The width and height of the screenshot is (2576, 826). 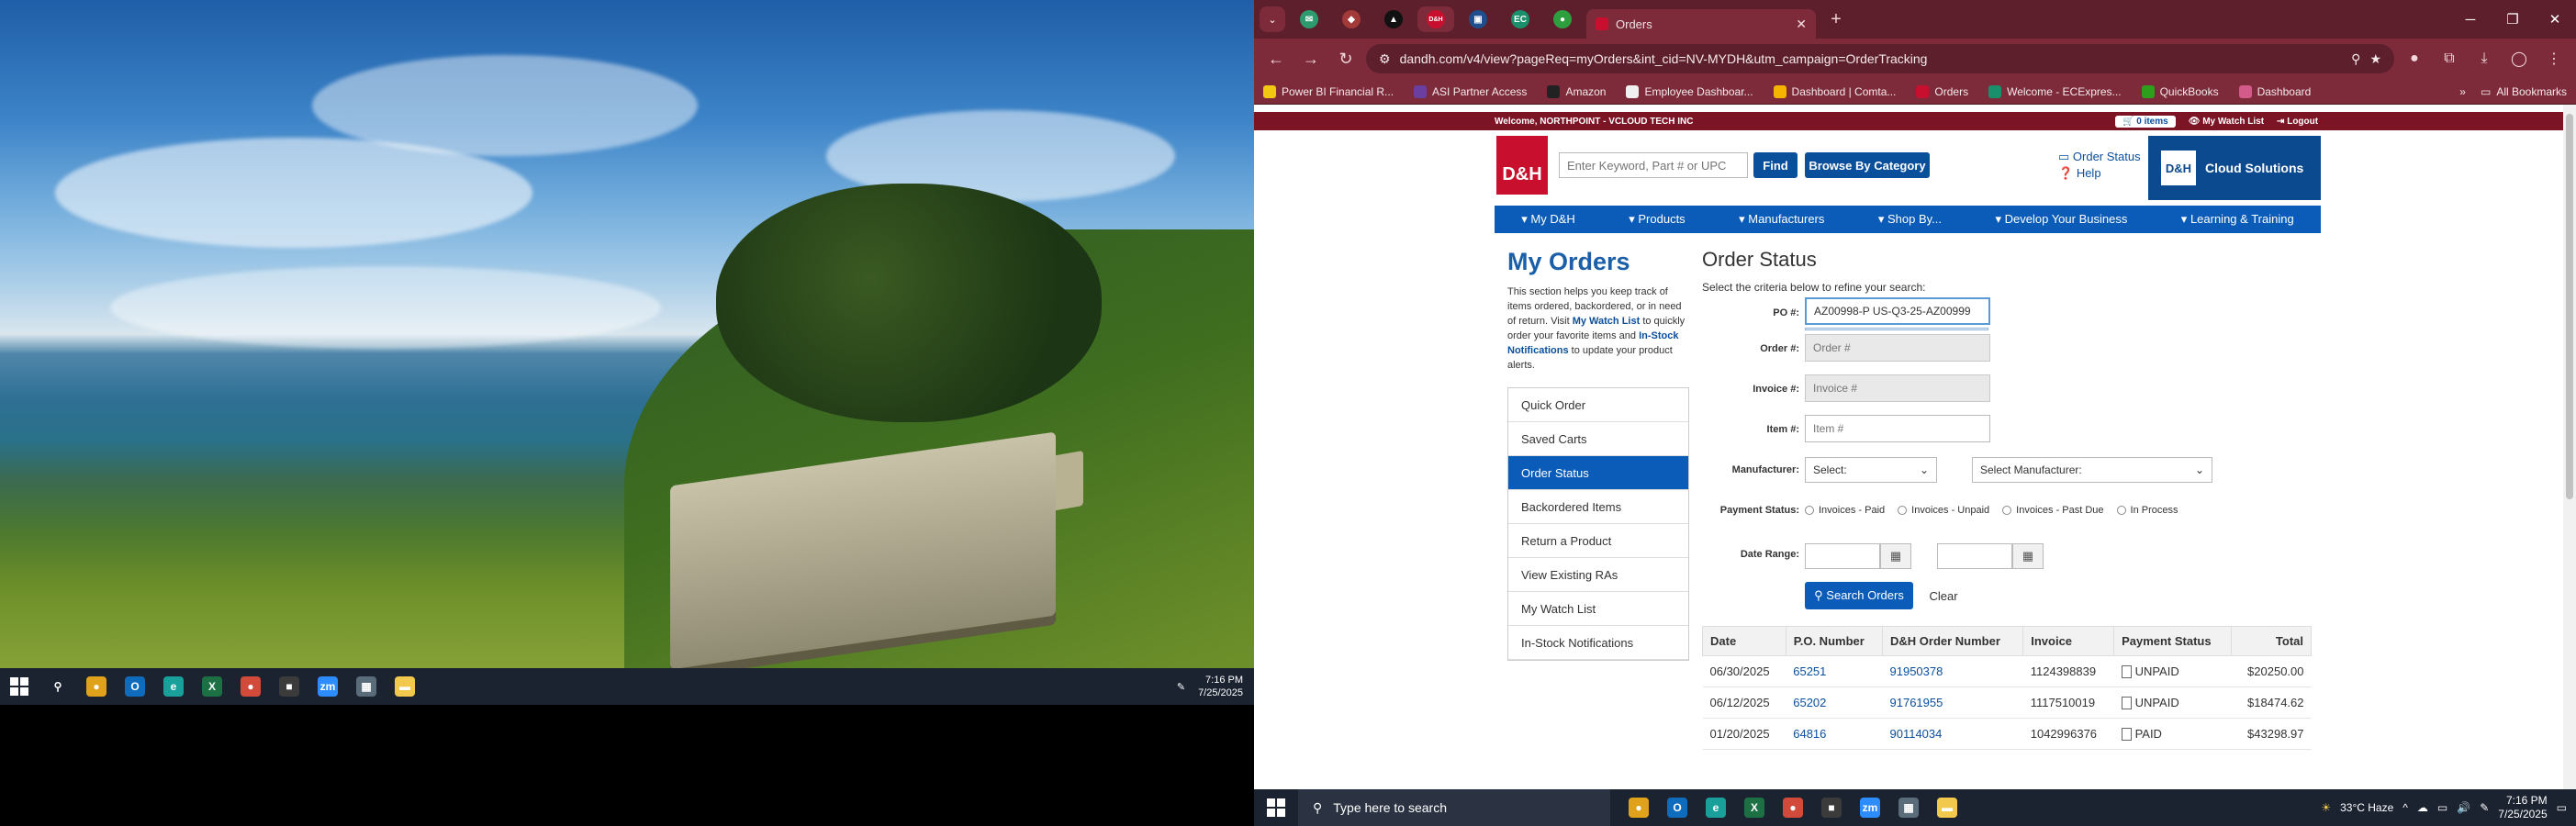 What do you see at coordinates (2180, 91) in the screenshot?
I see `bookmark-item: QuickBooks` at bounding box center [2180, 91].